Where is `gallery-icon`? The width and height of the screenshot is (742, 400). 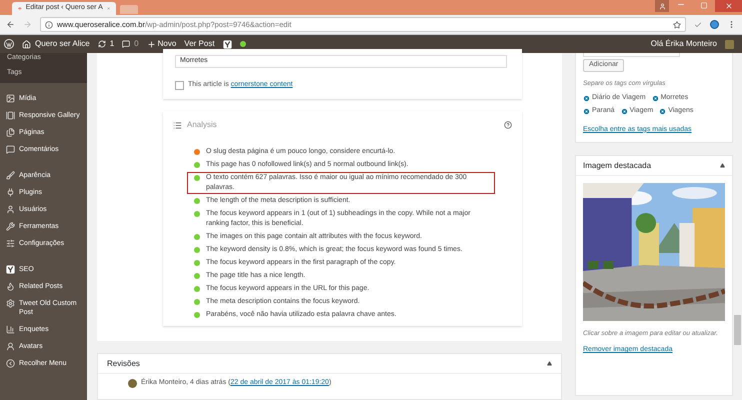
gallery-icon is located at coordinates (10, 115).